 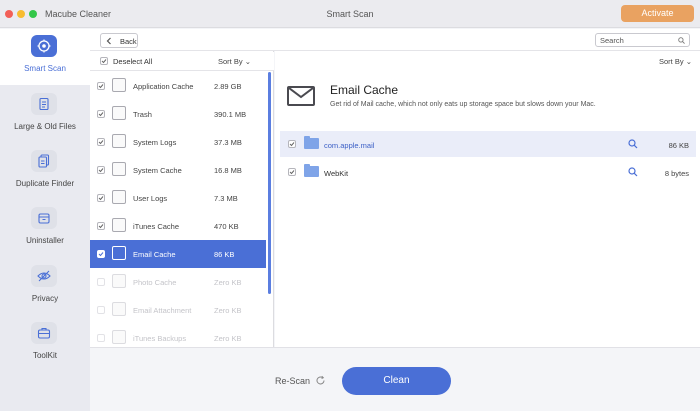 What do you see at coordinates (178, 198) in the screenshot?
I see `list-item-user-logs: User Logs 7.3 MB` at bounding box center [178, 198].